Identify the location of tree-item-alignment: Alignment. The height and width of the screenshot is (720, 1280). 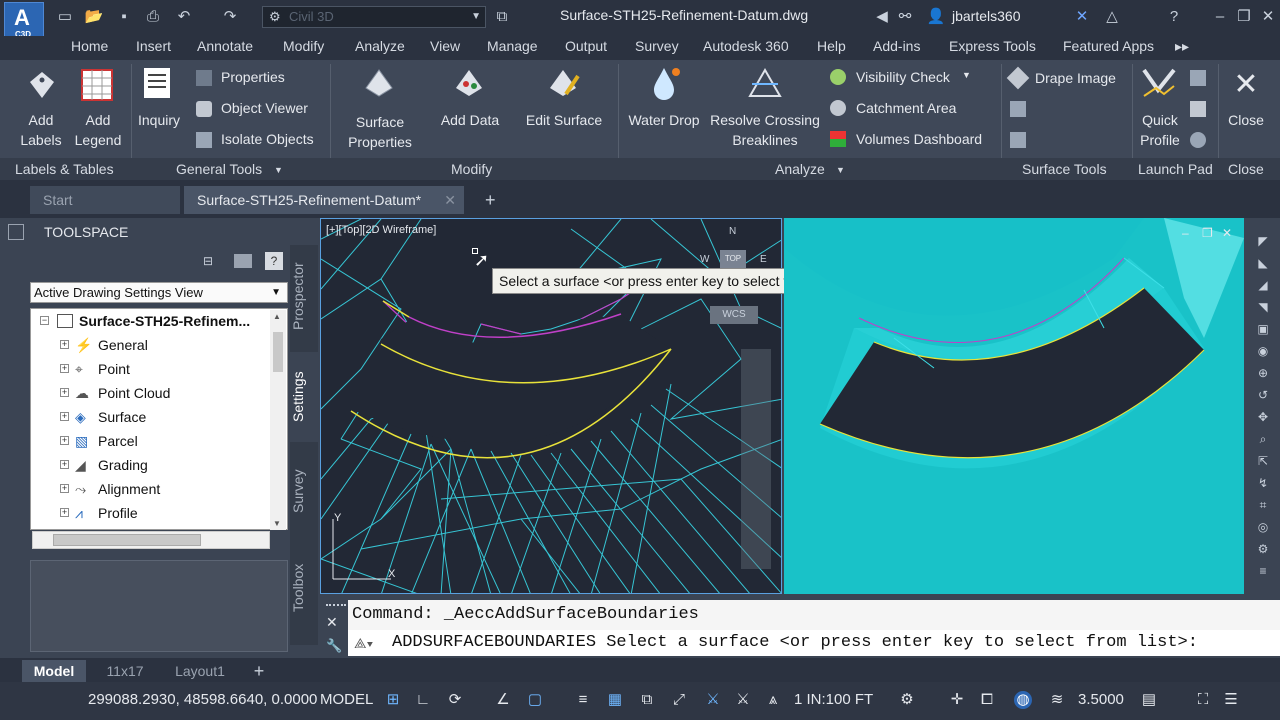
(129, 489).